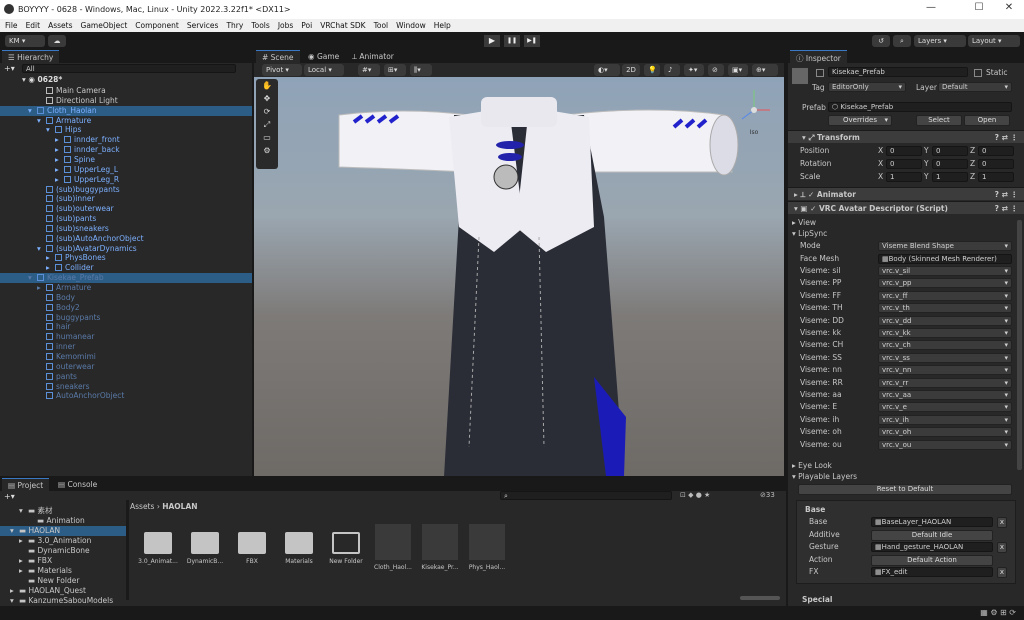 Image resolution: width=1024 pixels, height=620 pixels. I want to click on breadcrumb-root: Assets, so click(142, 506).